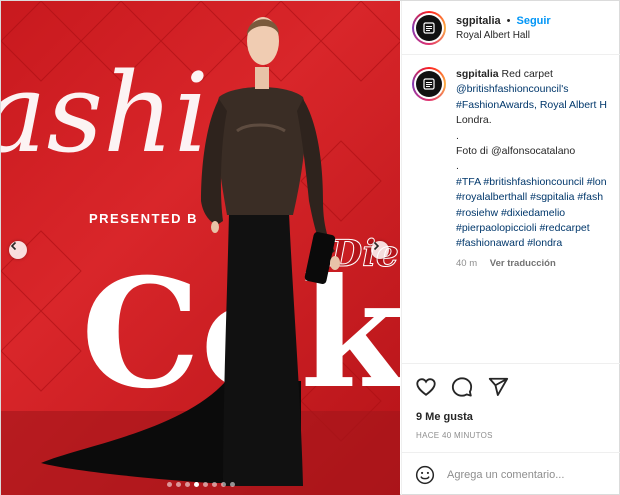  Describe the element at coordinates (532, 475) in the screenshot. I see `comment-input` at that location.